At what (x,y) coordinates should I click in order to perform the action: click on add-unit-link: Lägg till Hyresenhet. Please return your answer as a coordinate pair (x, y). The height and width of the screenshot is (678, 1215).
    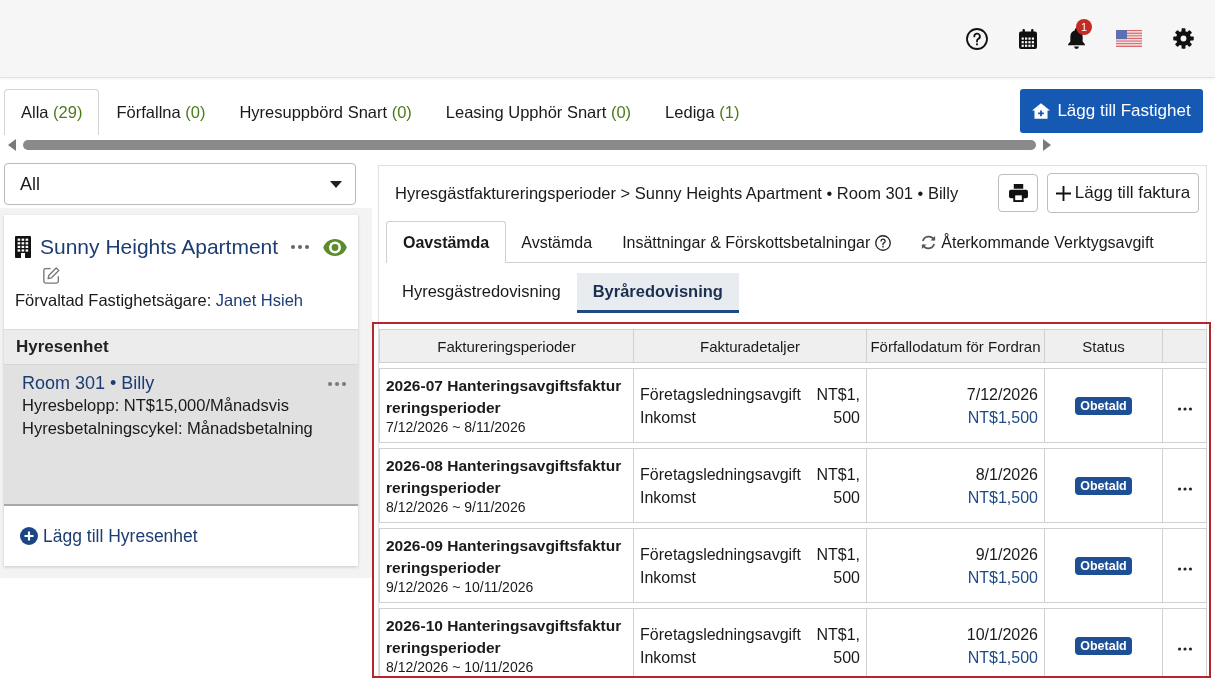
    Looking at the image, I should click on (109, 536).